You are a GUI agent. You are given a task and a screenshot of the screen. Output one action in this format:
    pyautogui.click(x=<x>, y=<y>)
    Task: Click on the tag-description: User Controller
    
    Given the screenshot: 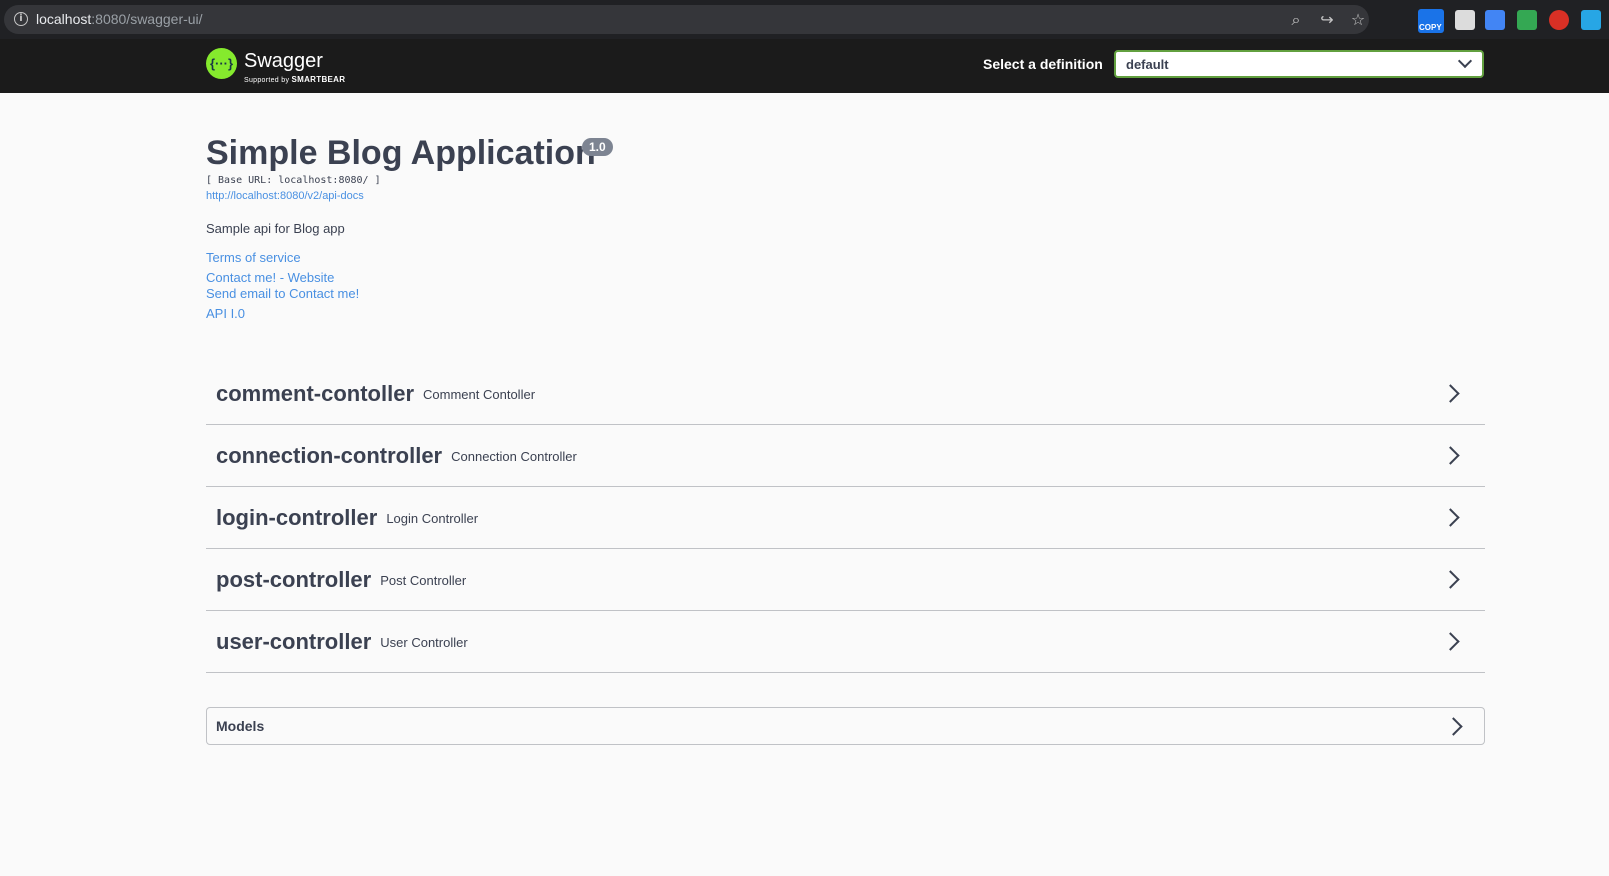 What is the action you would take?
    pyautogui.click(x=424, y=642)
    